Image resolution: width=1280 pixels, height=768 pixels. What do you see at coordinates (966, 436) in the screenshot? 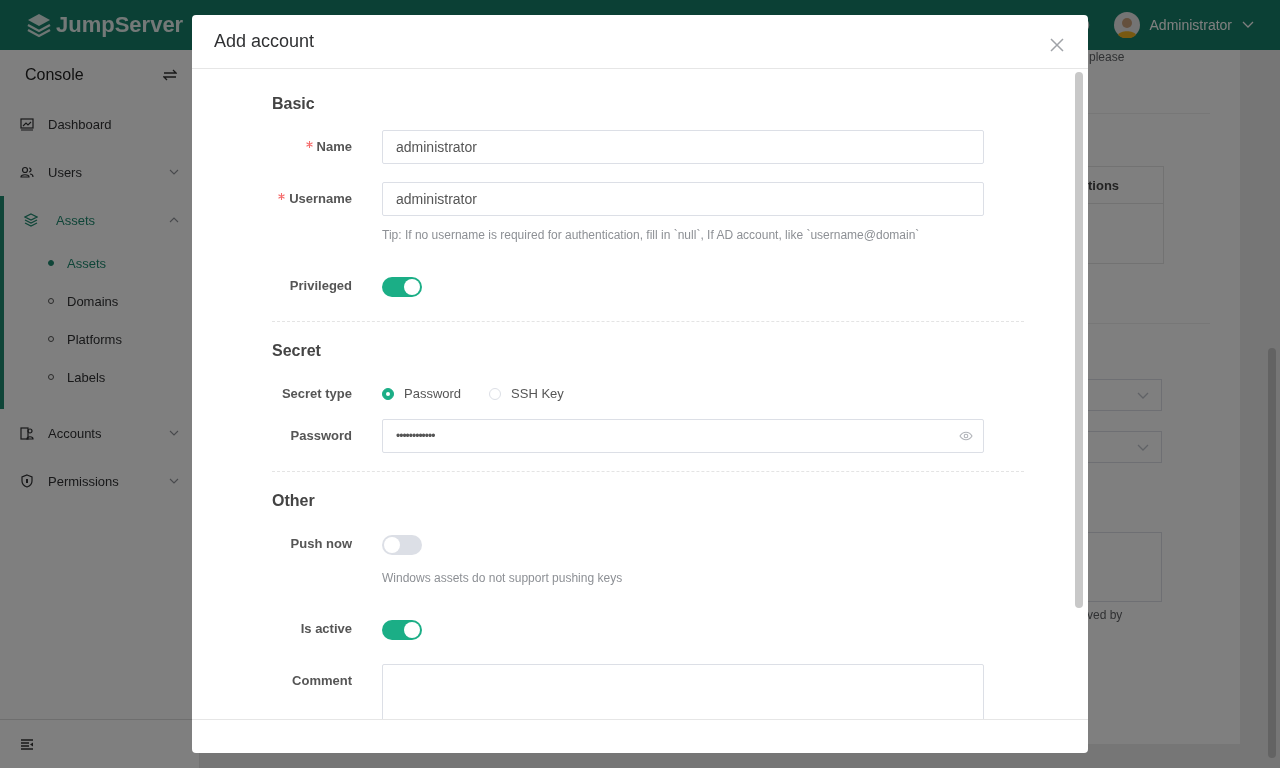
I see `eye-icon` at bounding box center [966, 436].